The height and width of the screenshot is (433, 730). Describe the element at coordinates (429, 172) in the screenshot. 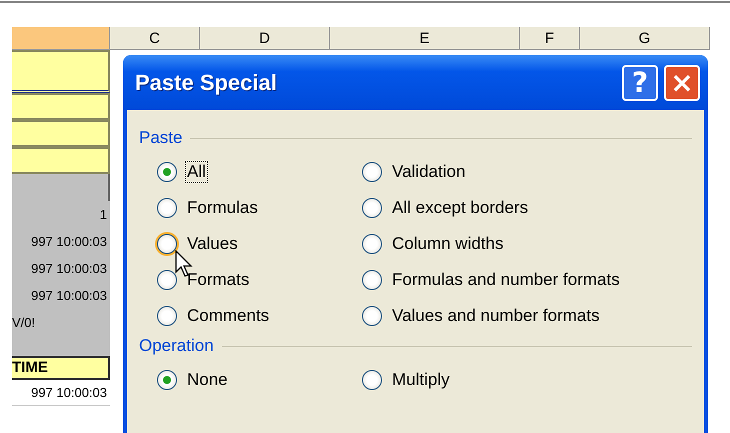

I see `option-label: Validation` at that location.